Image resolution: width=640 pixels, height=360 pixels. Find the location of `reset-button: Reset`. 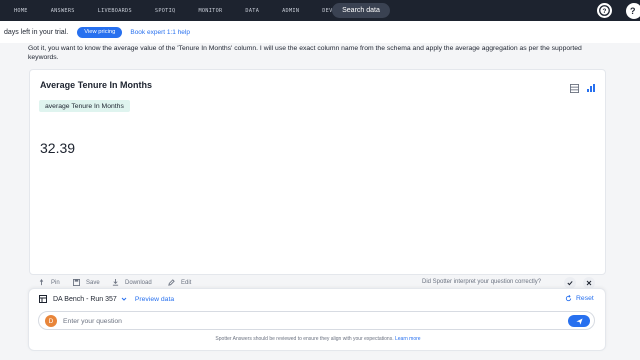

reset-button: Reset is located at coordinates (579, 298).